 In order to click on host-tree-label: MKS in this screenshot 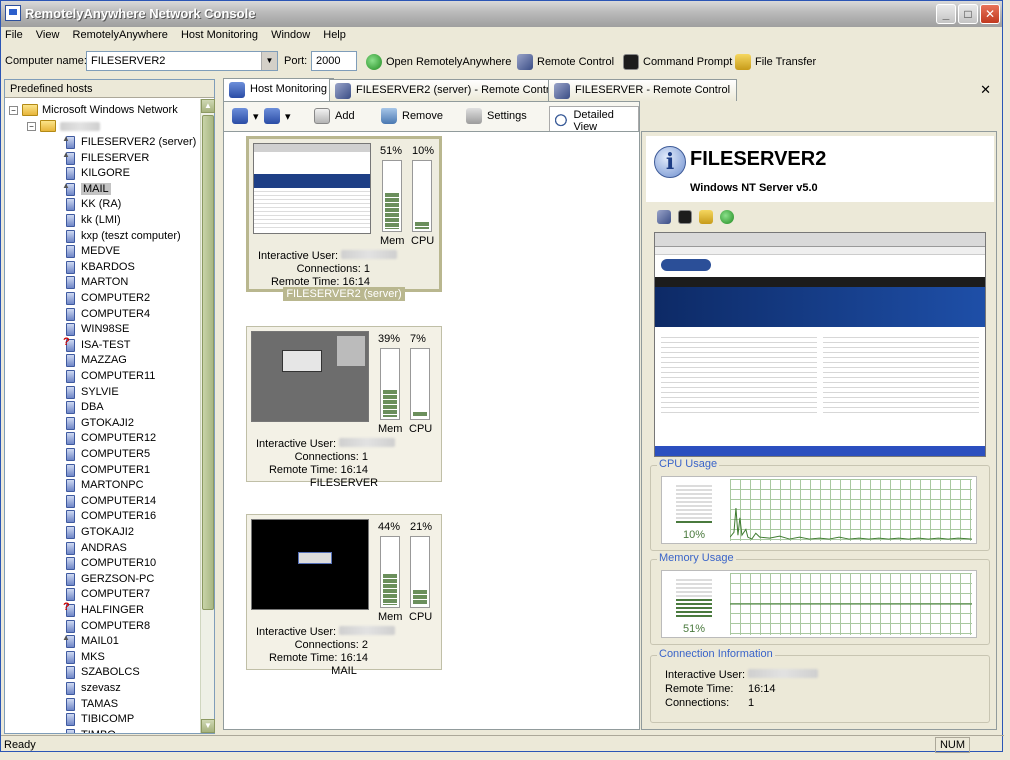, I will do `click(93, 656)`.